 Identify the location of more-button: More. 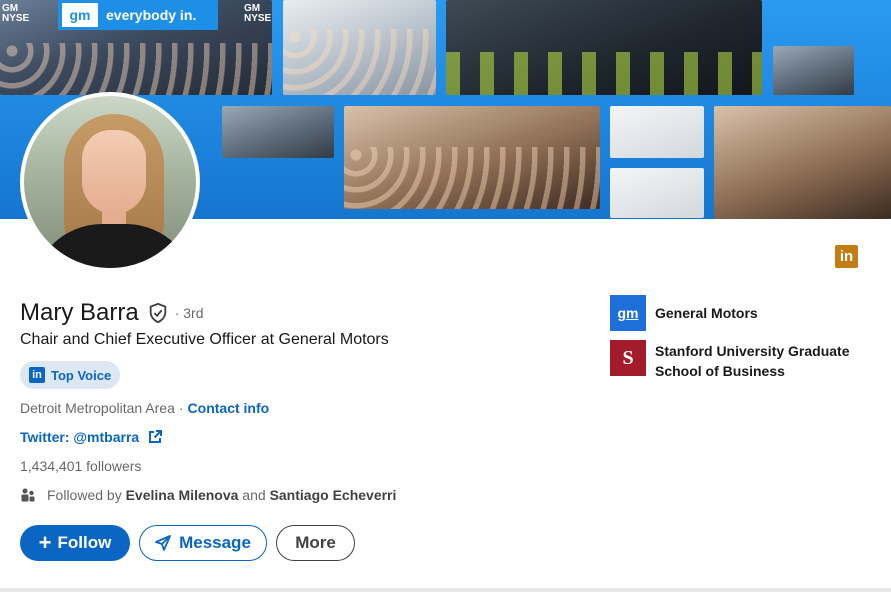
(315, 543).